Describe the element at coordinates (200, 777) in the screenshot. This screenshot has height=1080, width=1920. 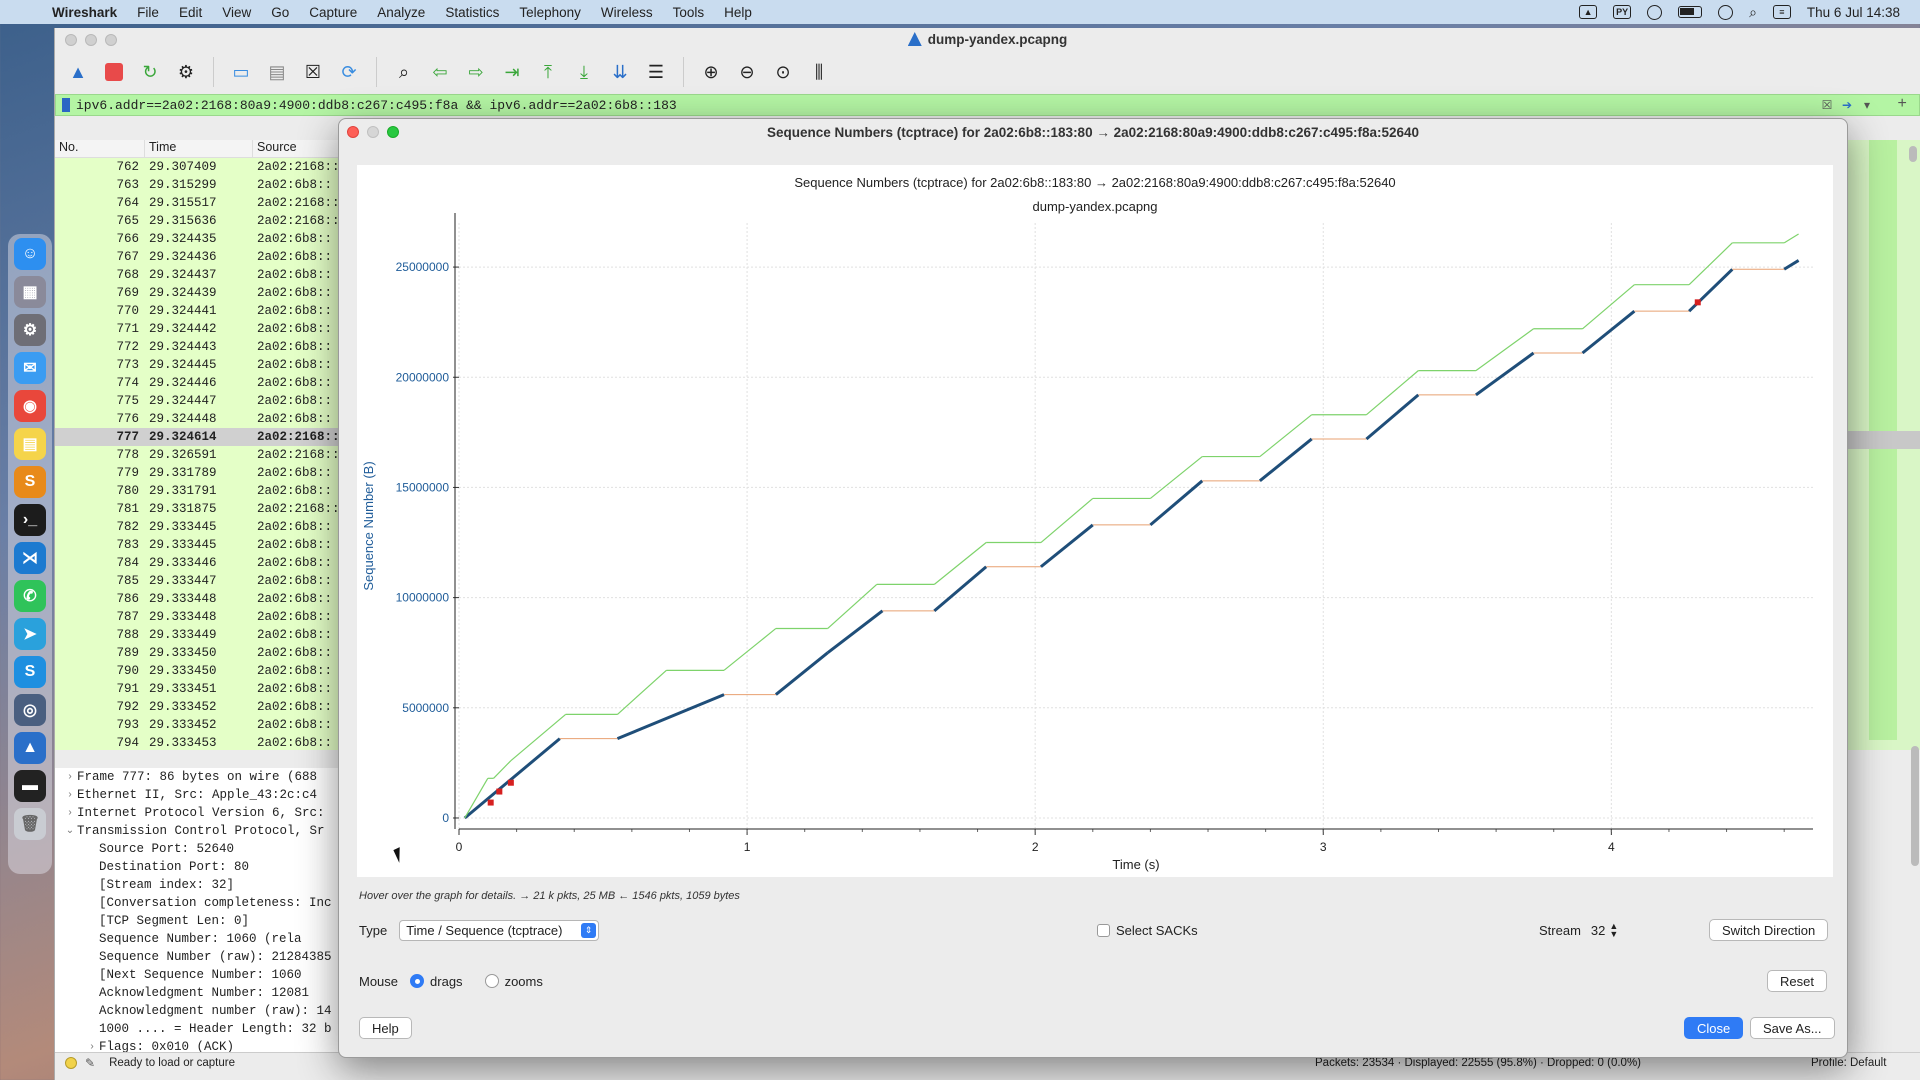
I see `detail-row: › Frame 777: 86 bytes on wire (688` at that location.